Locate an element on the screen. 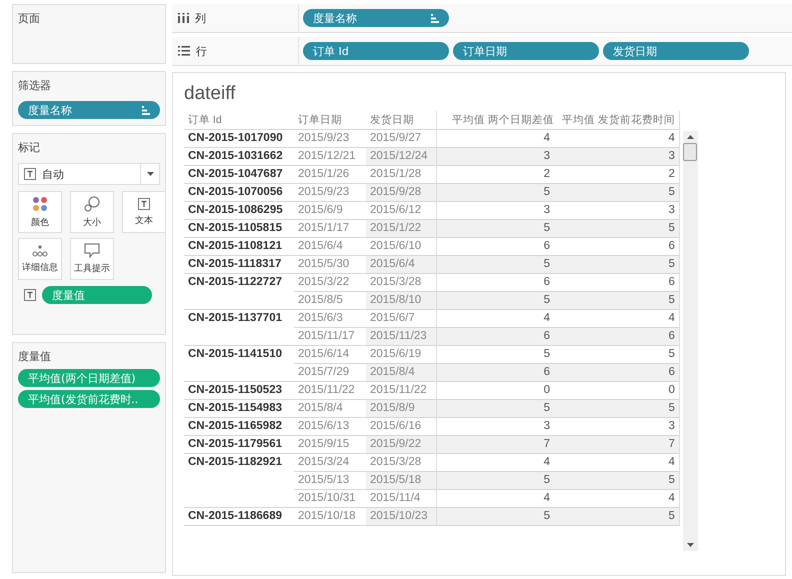 The image size is (792, 579). view-title: dateiff is located at coordinates (210, 94).